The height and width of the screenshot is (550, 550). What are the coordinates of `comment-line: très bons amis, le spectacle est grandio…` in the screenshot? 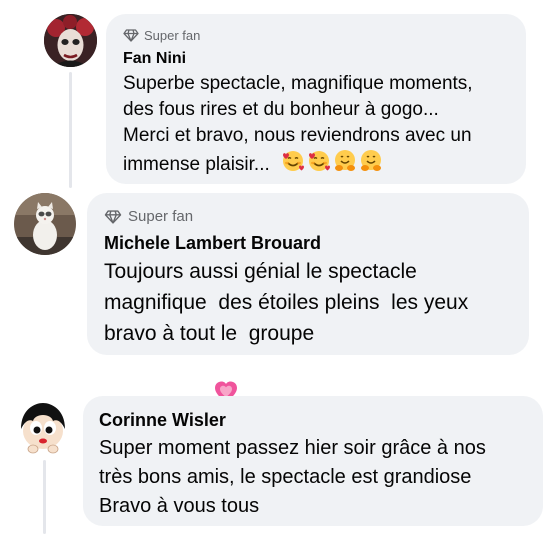 It's located at (285, 477).